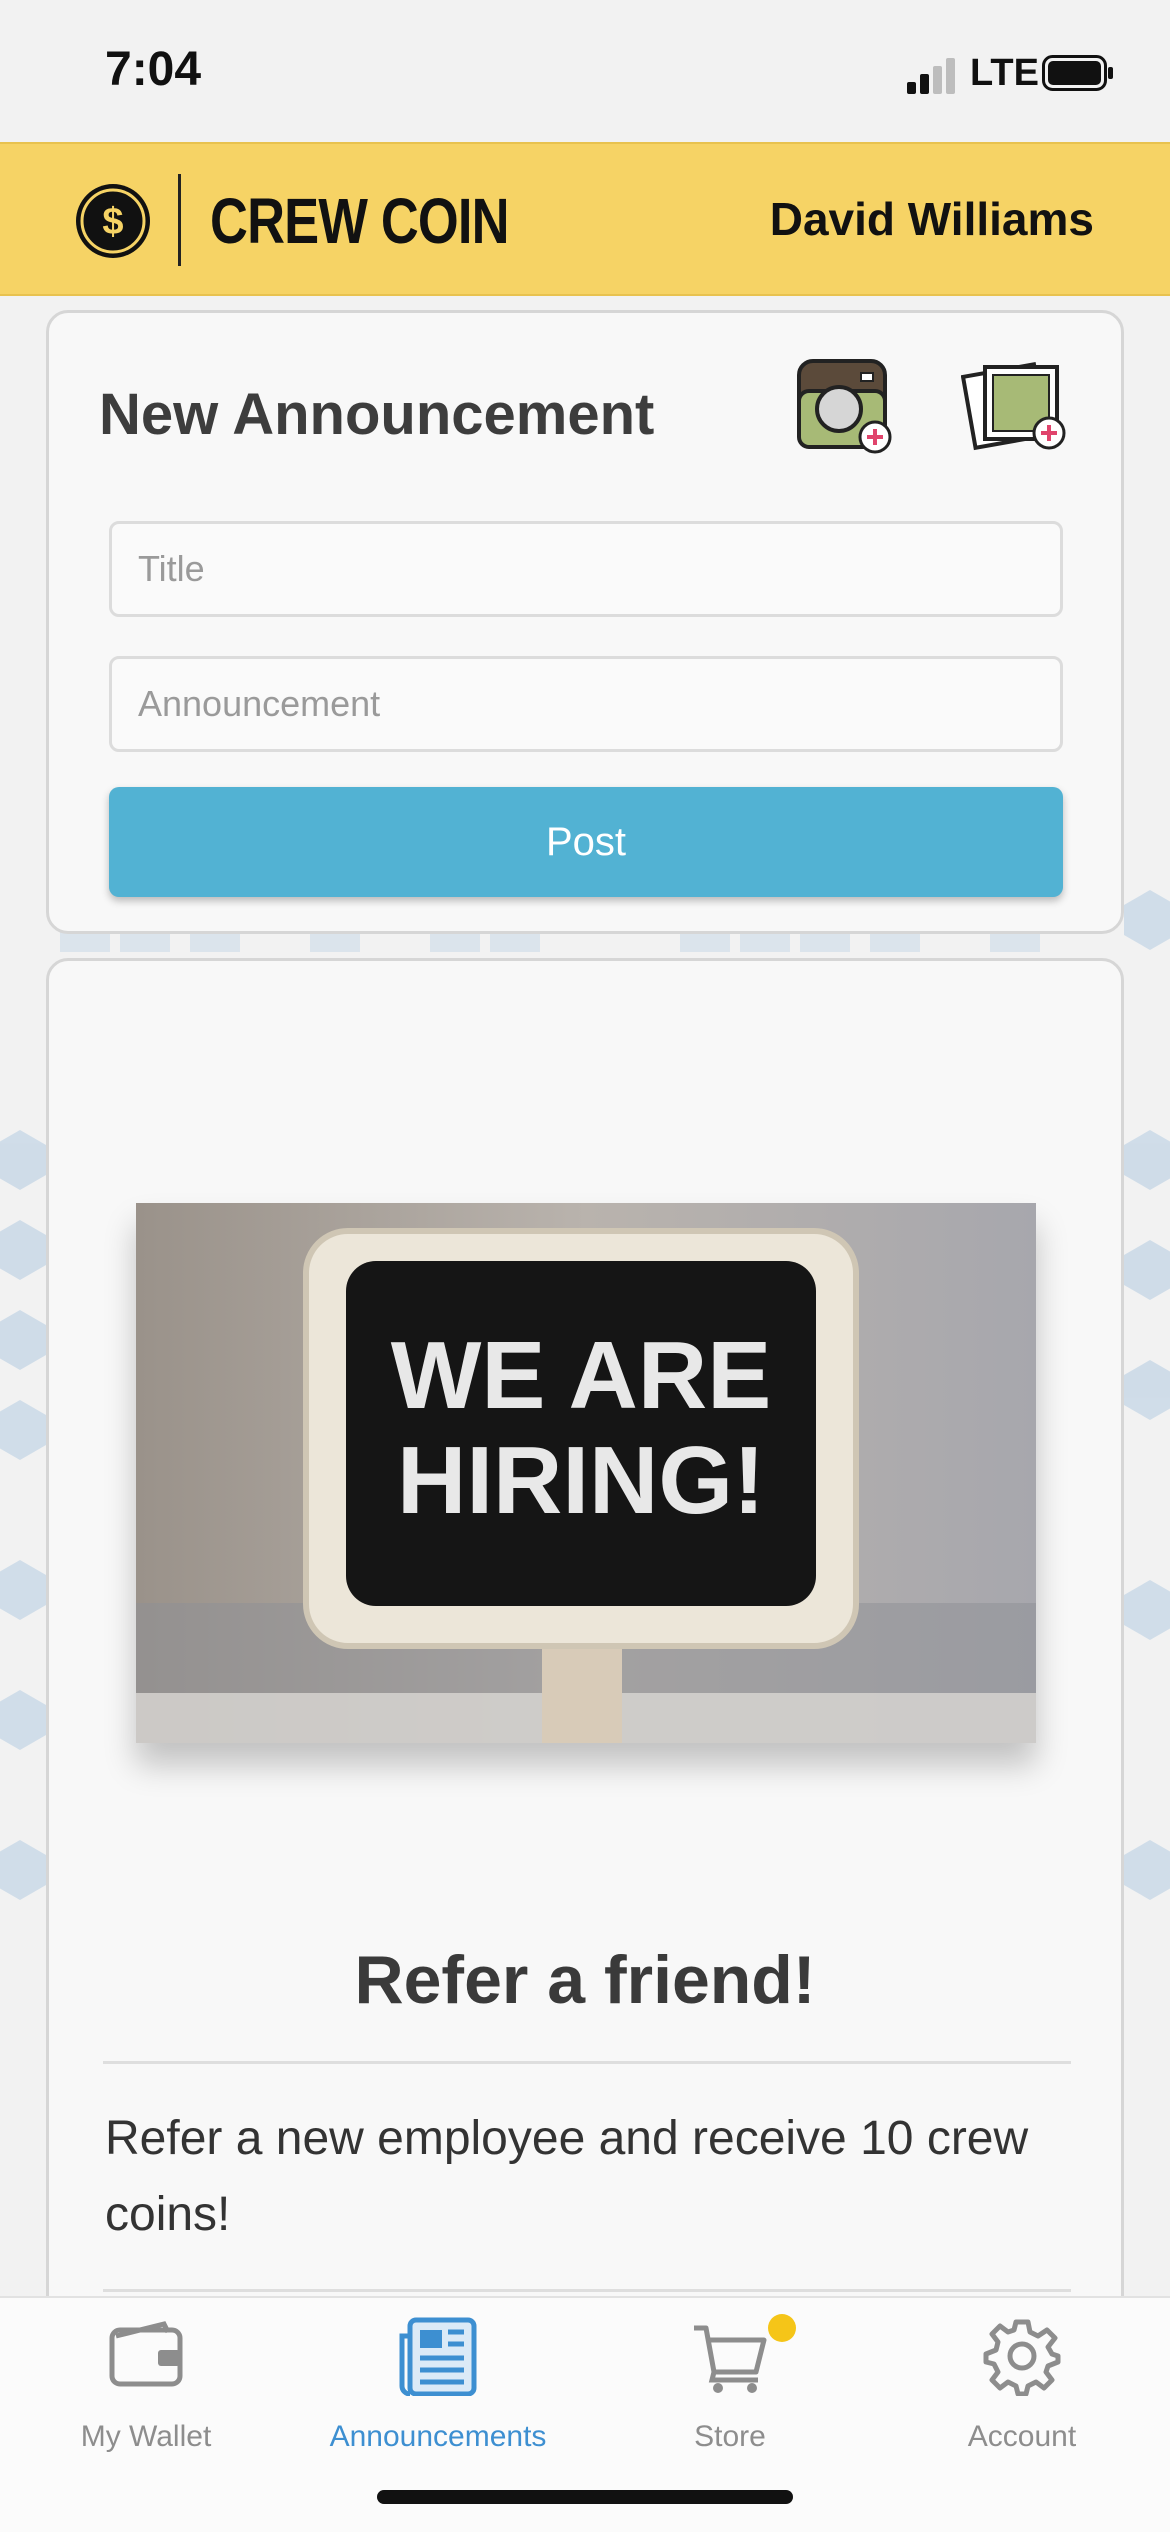 The image size is (1170, 2532). What do you see at coordinates (1022, 2357) in the screenshot?
I see `gear-icon` at bounding box center [1022, 2357].